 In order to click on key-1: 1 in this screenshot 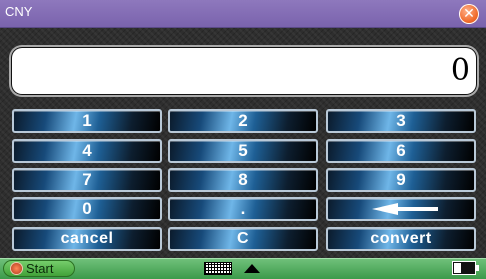, I will do `click(87, 121)`.